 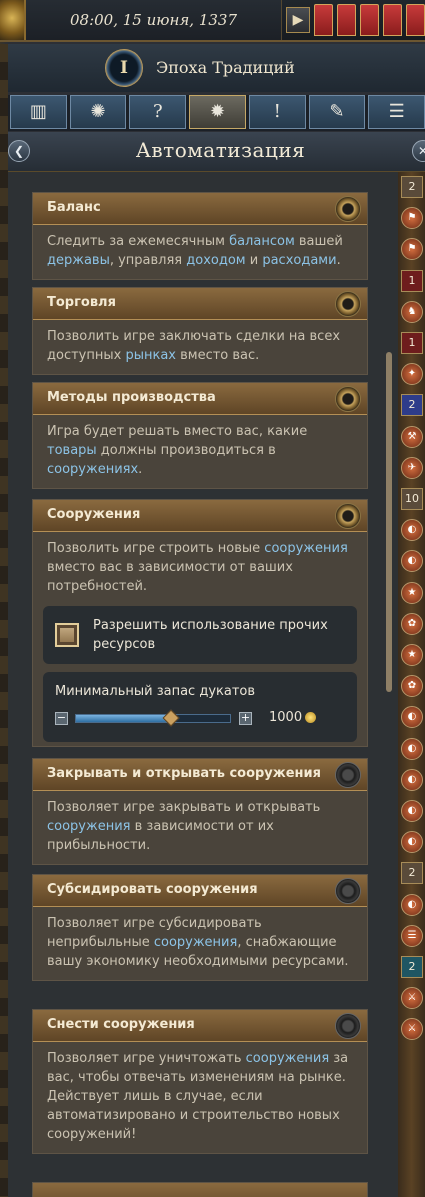 I want to click on left-ornament, so click(x=4, y=620).